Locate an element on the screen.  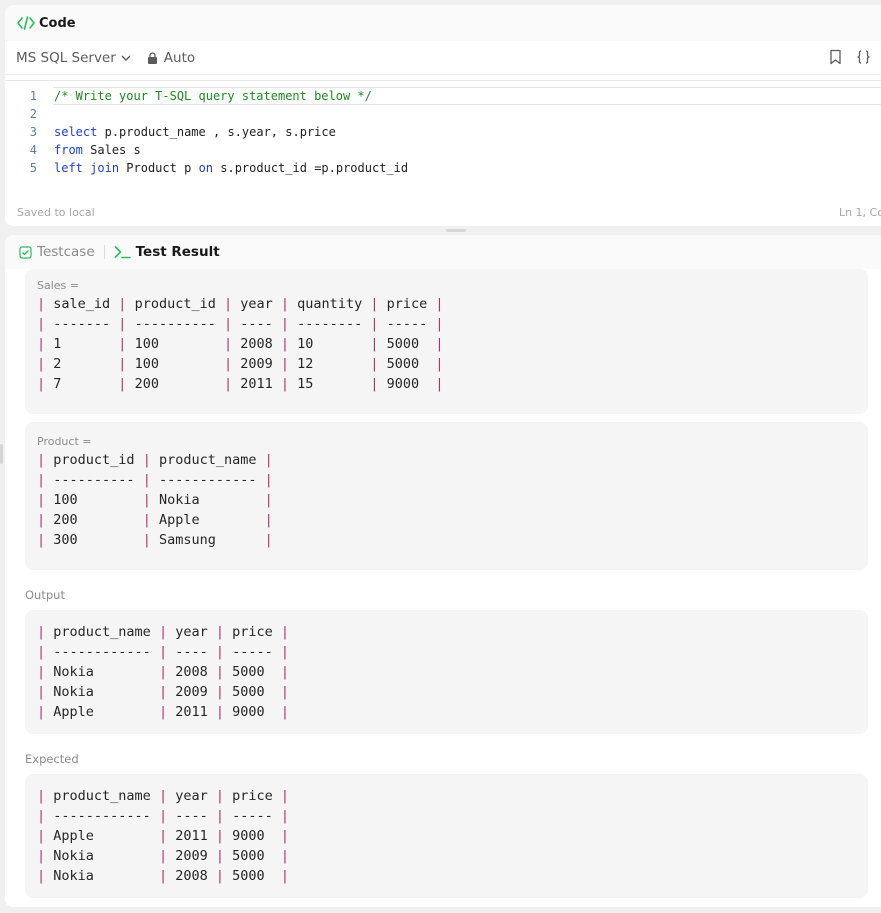
table-row: | 2 | 100 | 2009 | 12 | 5000 | is located at coordinates (240, 364).